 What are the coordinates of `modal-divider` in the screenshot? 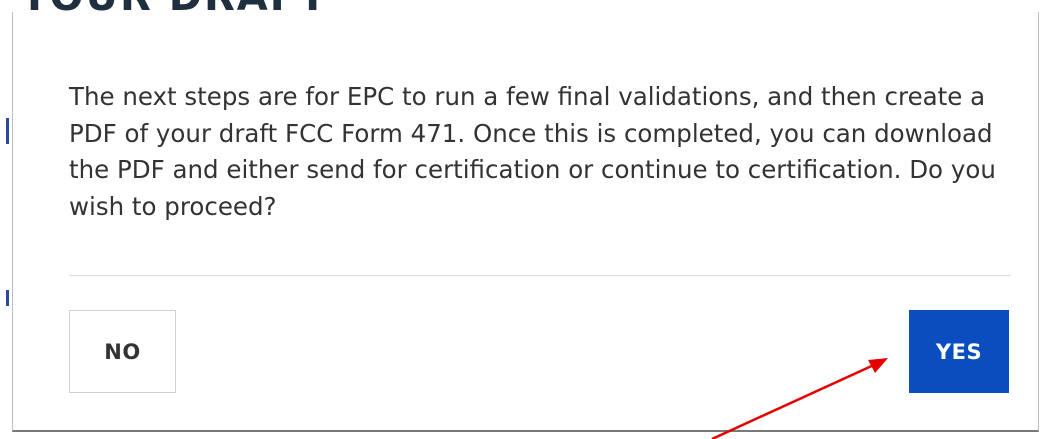 It's located at (540, 275).